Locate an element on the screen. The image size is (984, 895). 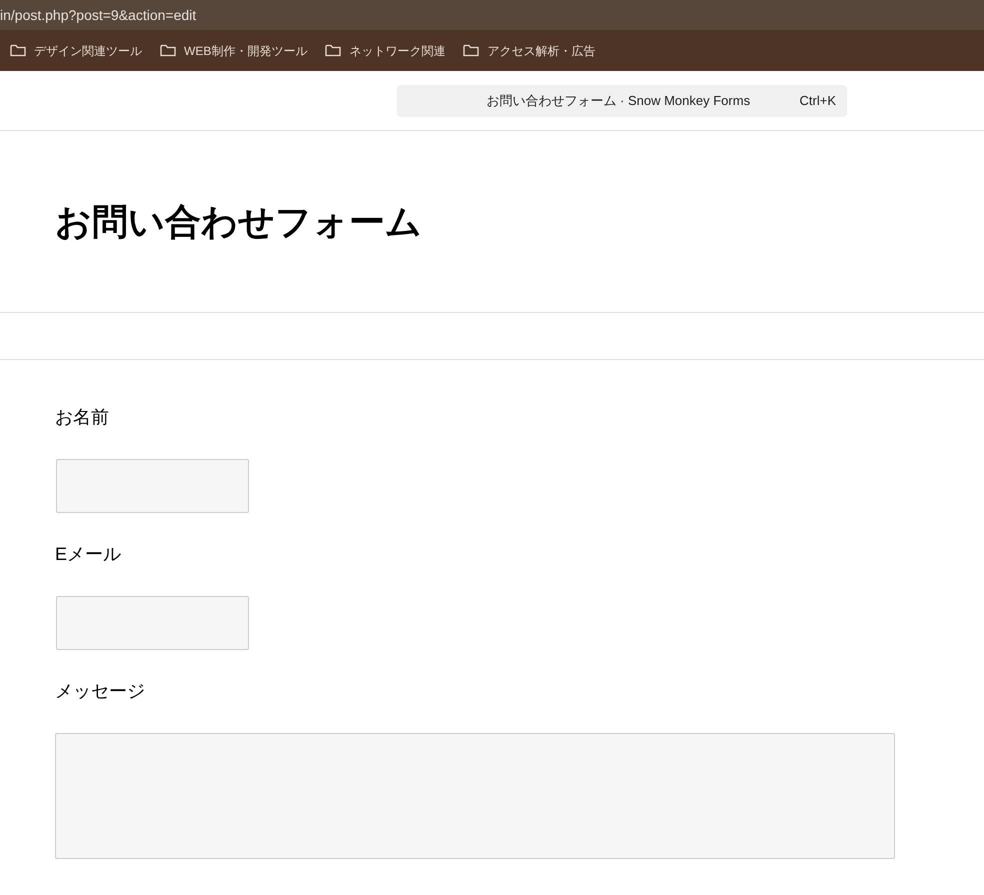
field-label: Eメール is located at coordinates (88, 554).